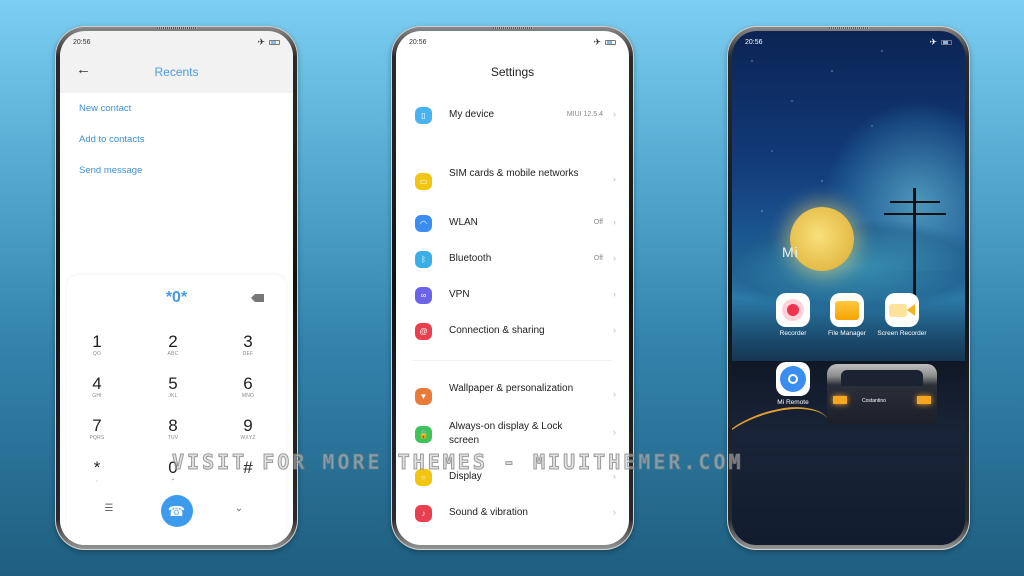 Image resolution: width=1024 pixels, height=576 pixels. Describe the element at coordinates (793, 379) in the screenshot. I see `remote-icon` at that location.